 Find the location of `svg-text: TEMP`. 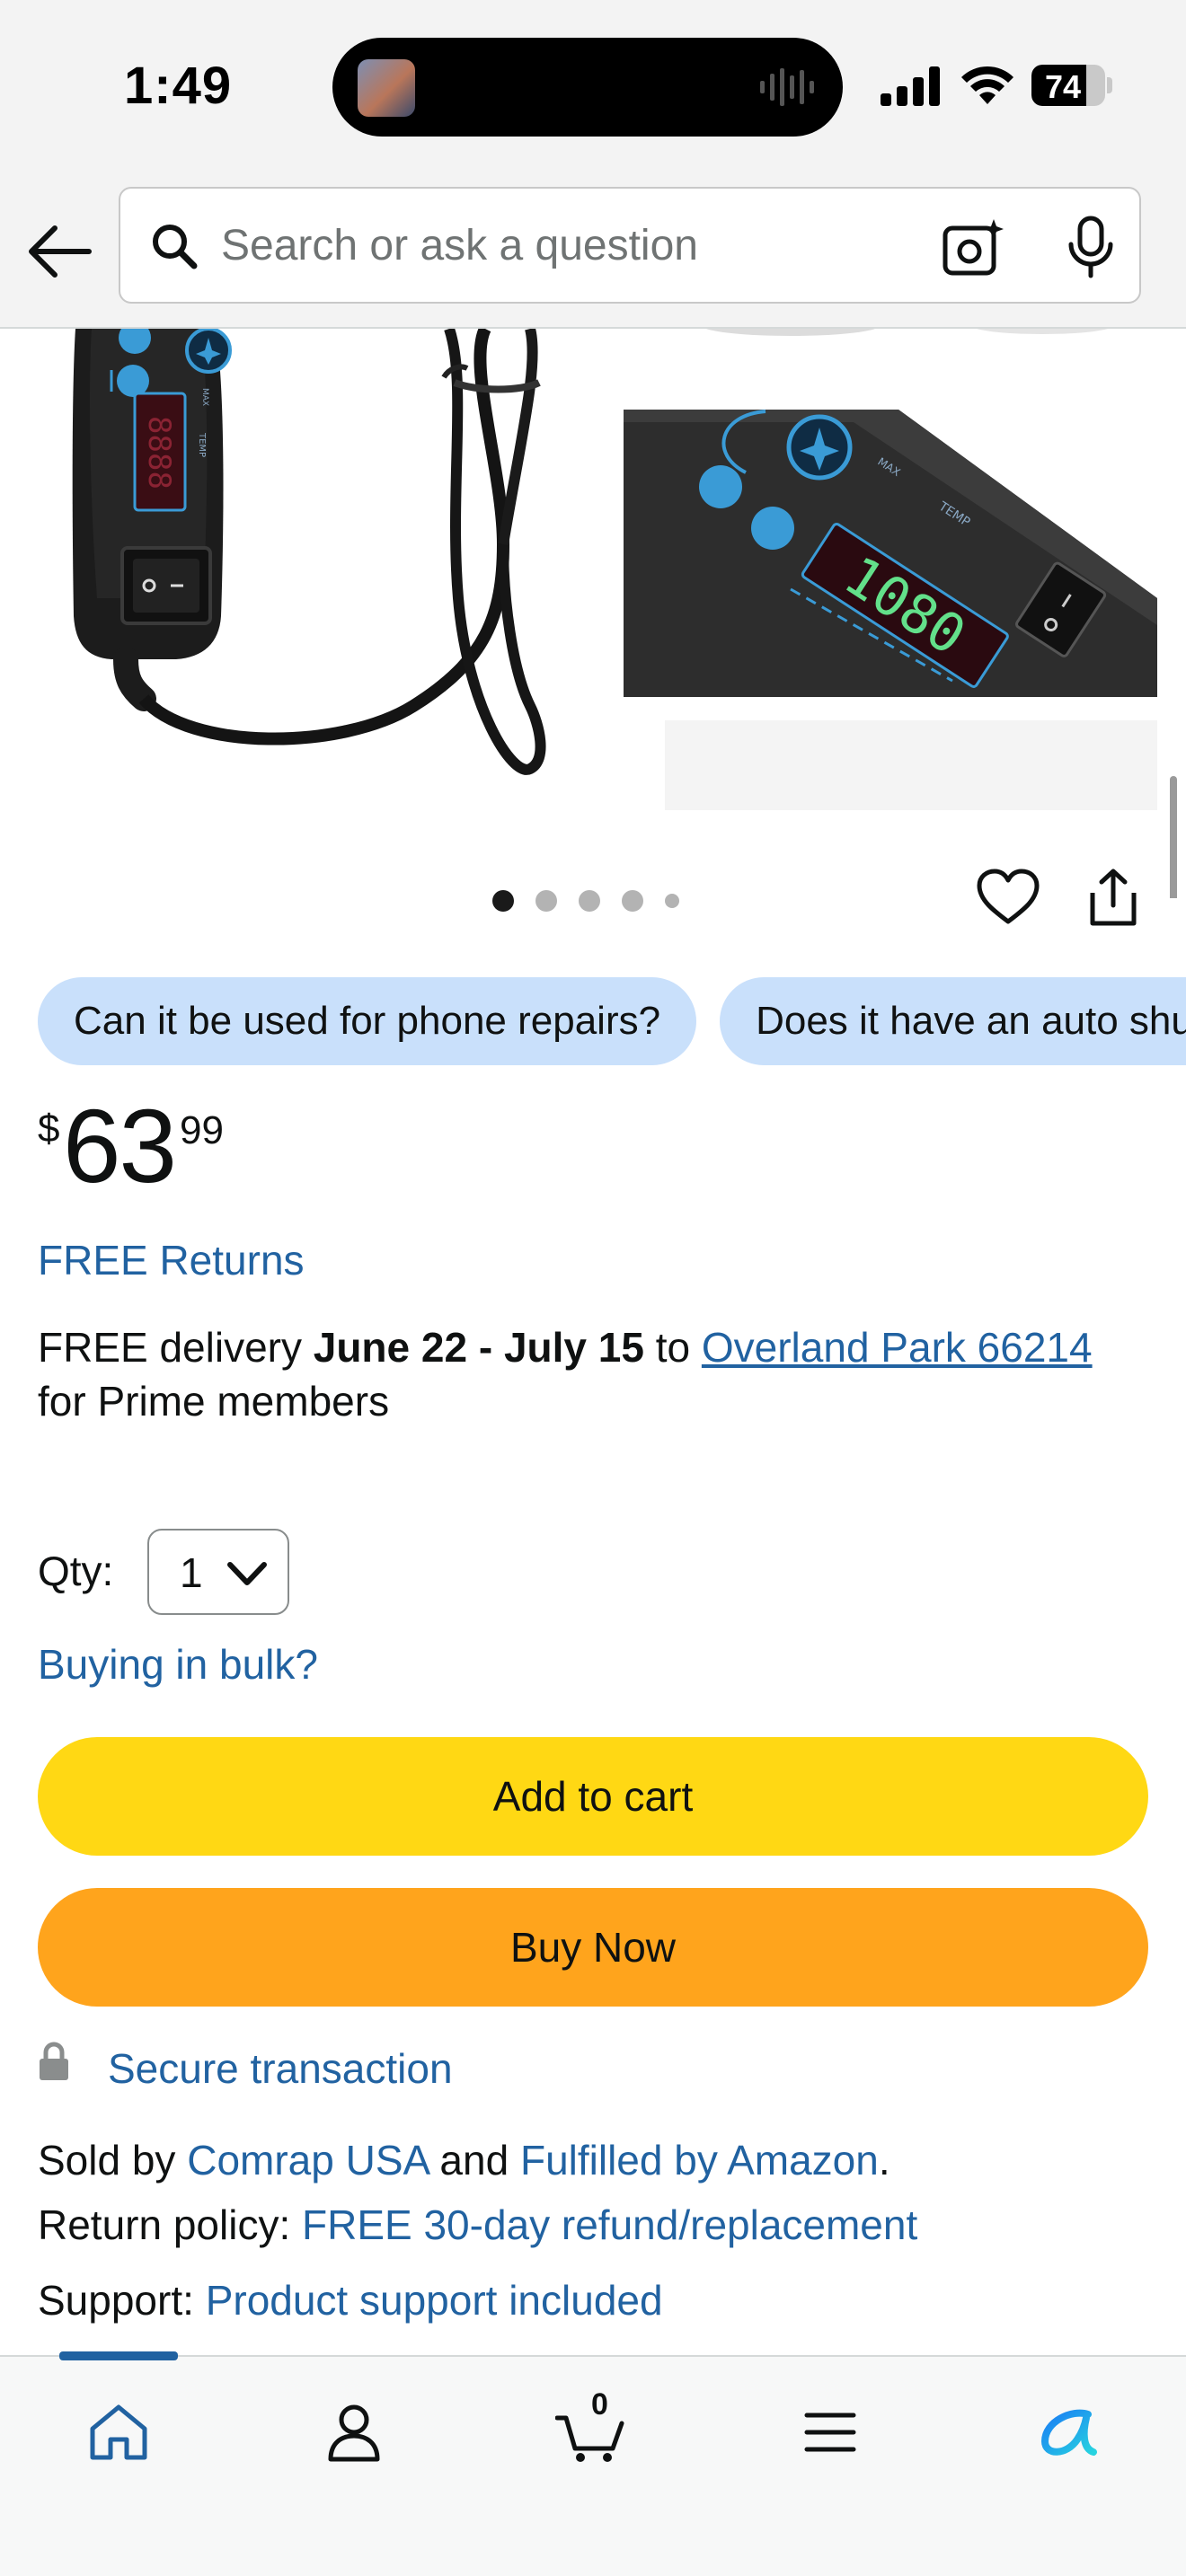

svg-text: TEMP is located at coordinates (202, 444).